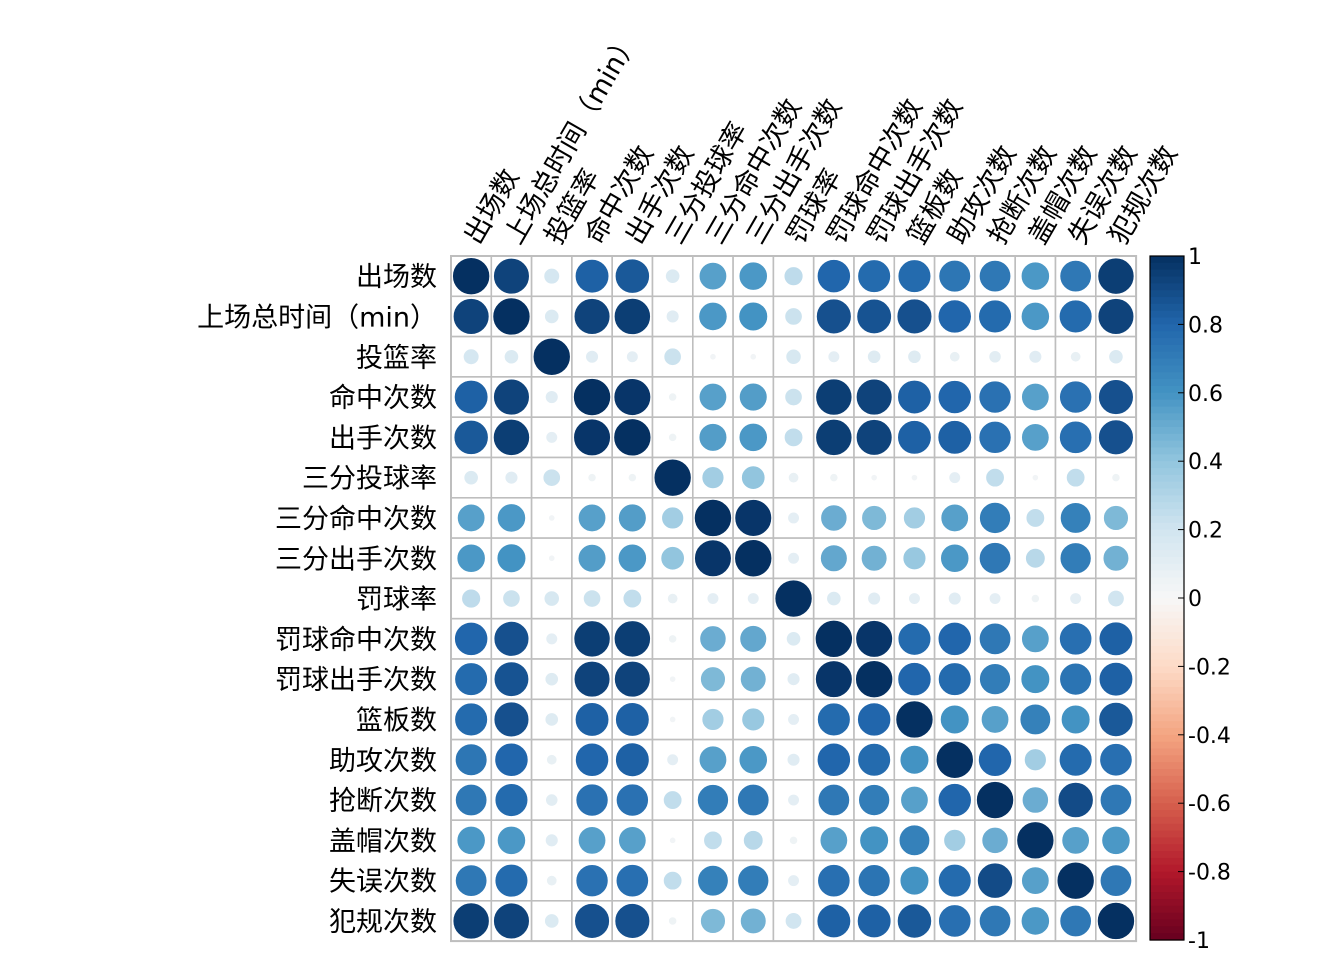  Describe the element at coordinates (1205, 531) in the screenshot. I see `colorbar-tick-label: 0.2` at that location.